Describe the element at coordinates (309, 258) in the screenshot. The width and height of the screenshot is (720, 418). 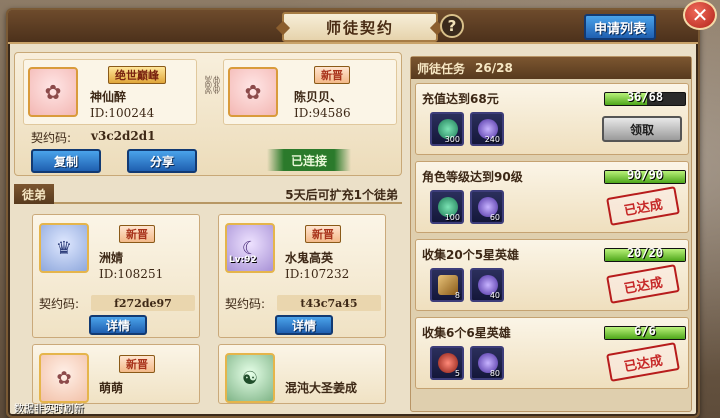
I see `player-name: 水鬼高英` at that location.